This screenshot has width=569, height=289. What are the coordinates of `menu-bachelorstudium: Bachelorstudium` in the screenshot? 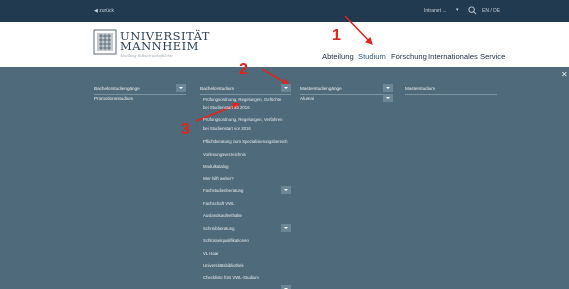 It's located at (217, 88).